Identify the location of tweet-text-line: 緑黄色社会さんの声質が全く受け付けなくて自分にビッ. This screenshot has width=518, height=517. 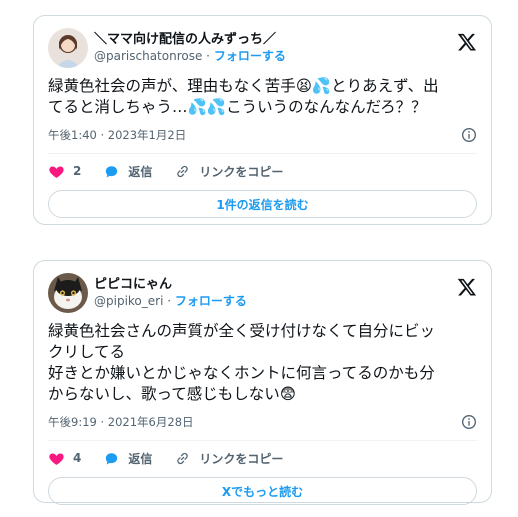
(242, 331).